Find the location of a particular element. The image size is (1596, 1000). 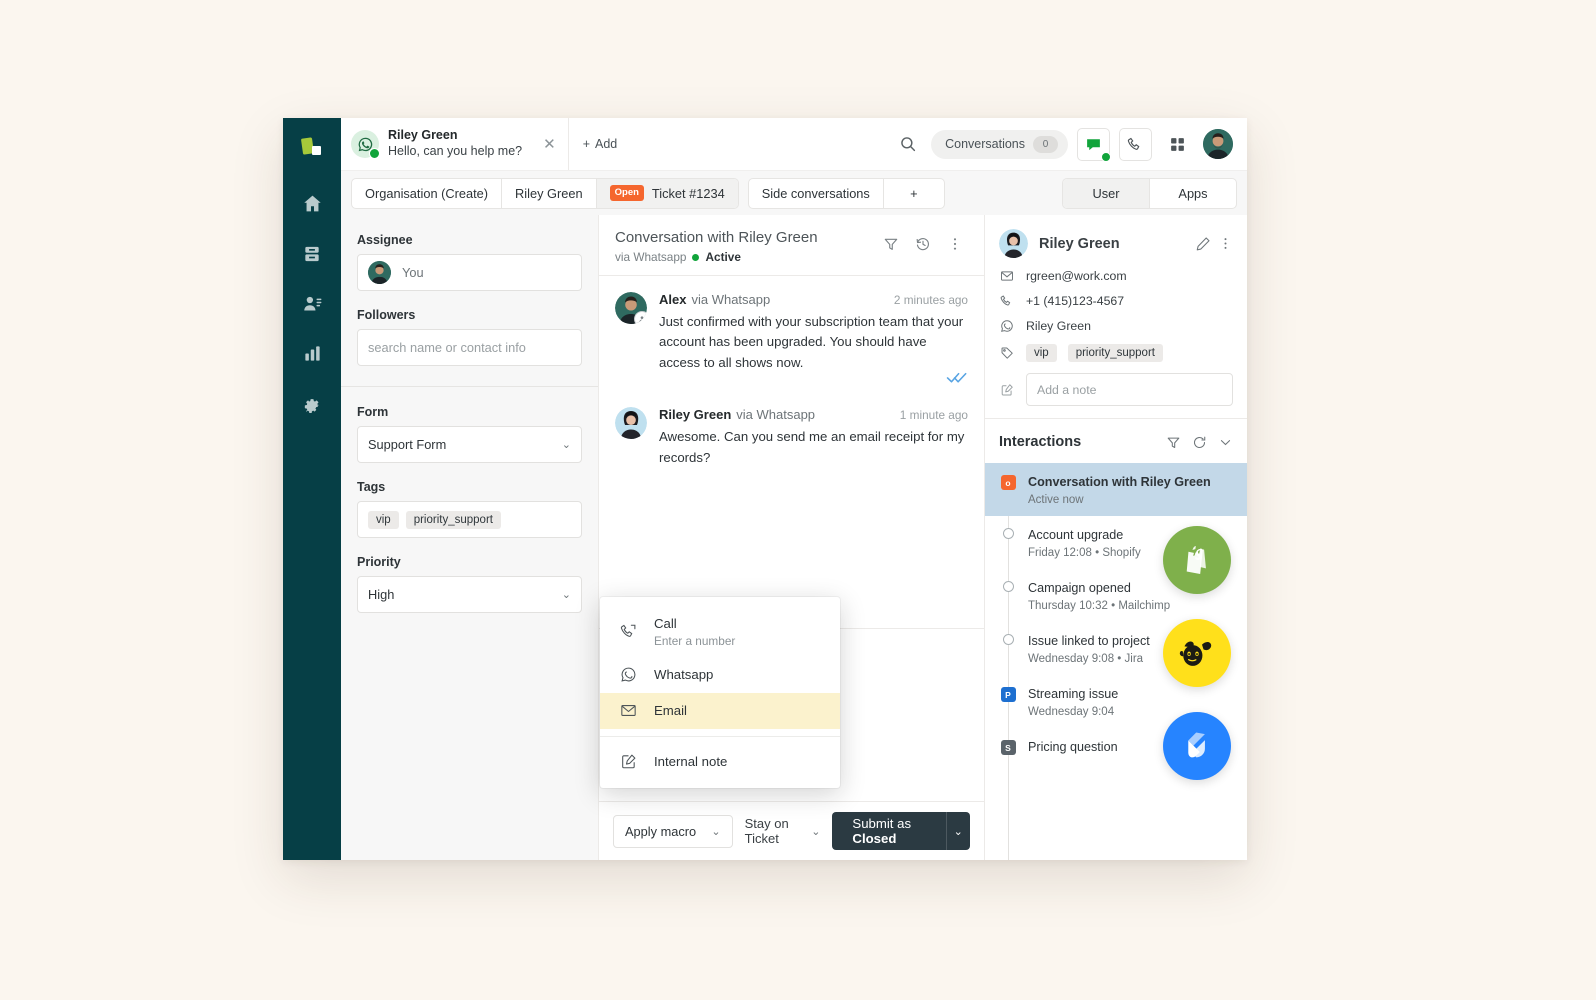

tab-label: Riley Green is located at coordinates (549, 193).